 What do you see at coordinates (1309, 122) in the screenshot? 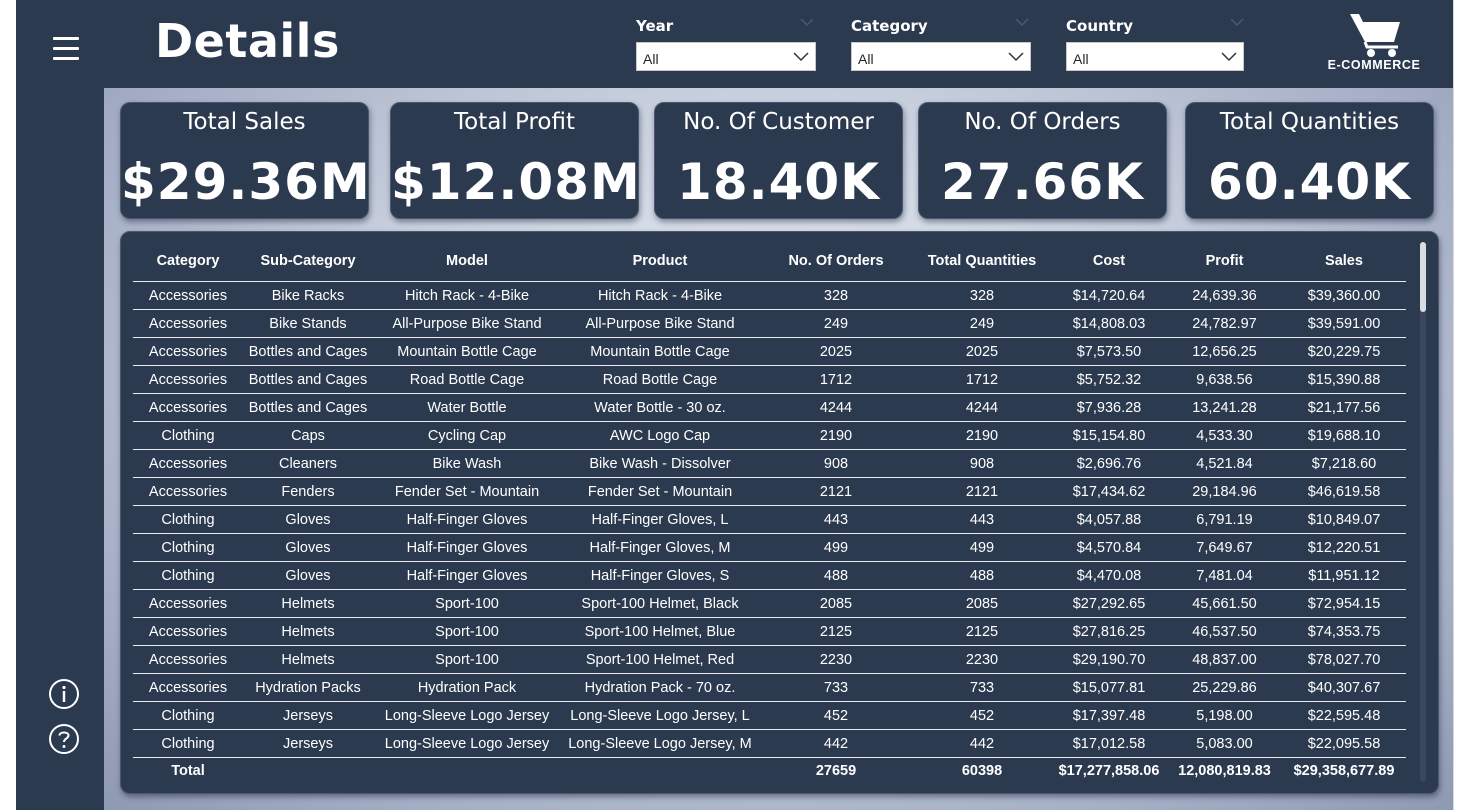
I see `kpi-title: Total Quantities` at bounding box center [1309, 122].